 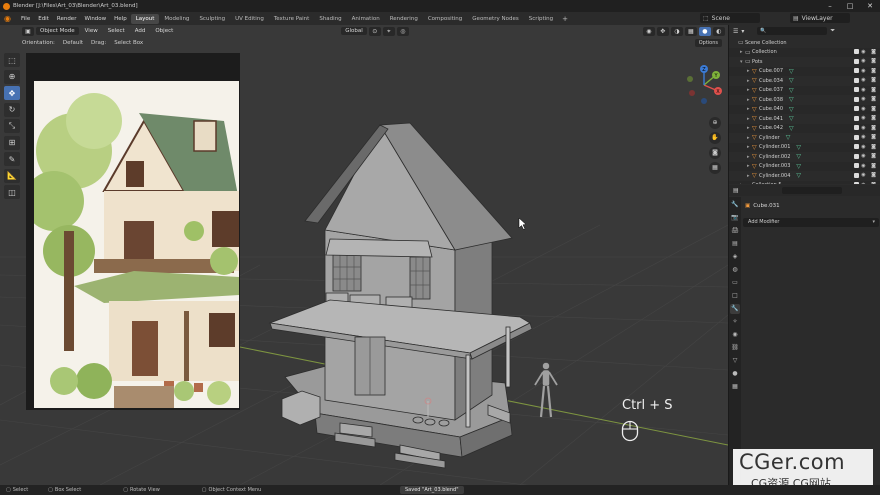 What do you see at coordinates (91, 31) in the screenshot?
I see `menu-view: View` at bounding box center [91, 31].